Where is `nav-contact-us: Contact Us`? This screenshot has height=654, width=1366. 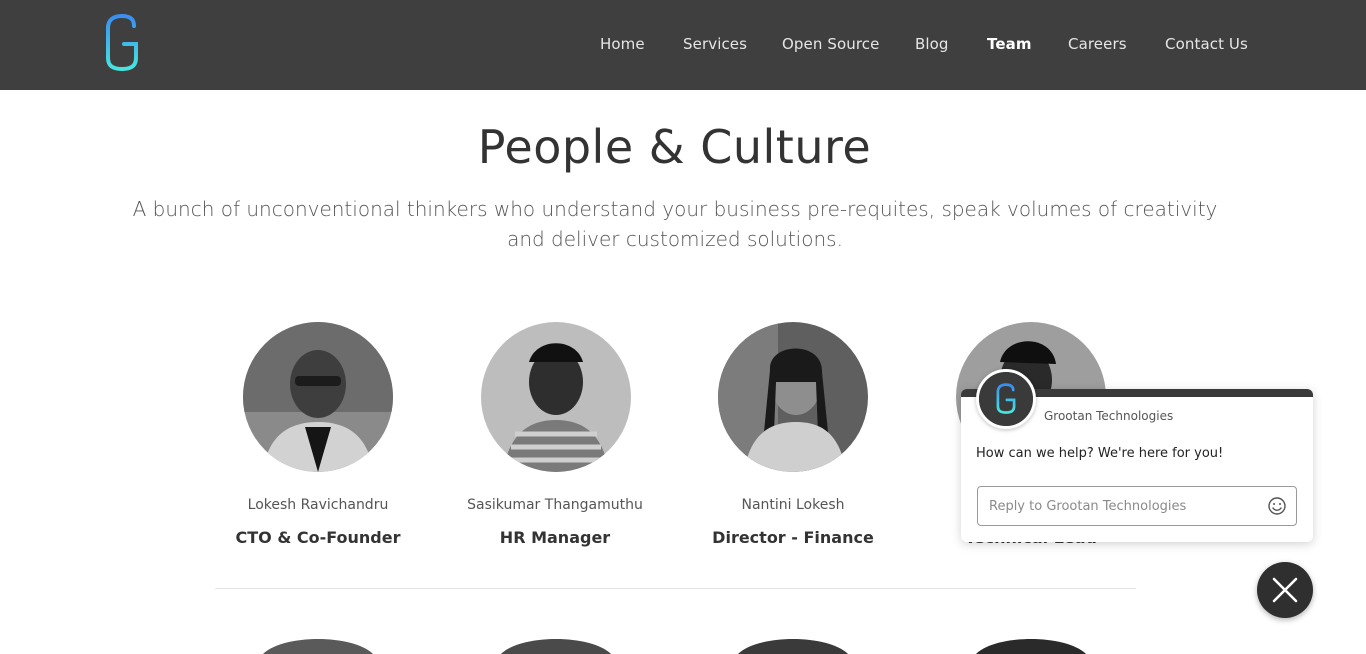 nav-contact-us: Contact Us is located at coordinates (1206, 44).